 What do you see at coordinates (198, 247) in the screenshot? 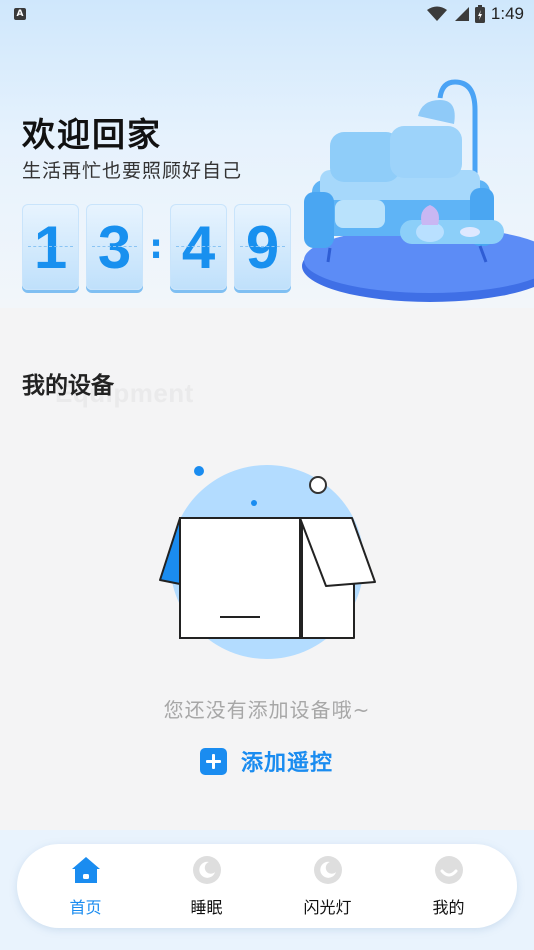
I see `clock-minute-tens: 4` at bounding box center [198, 247].